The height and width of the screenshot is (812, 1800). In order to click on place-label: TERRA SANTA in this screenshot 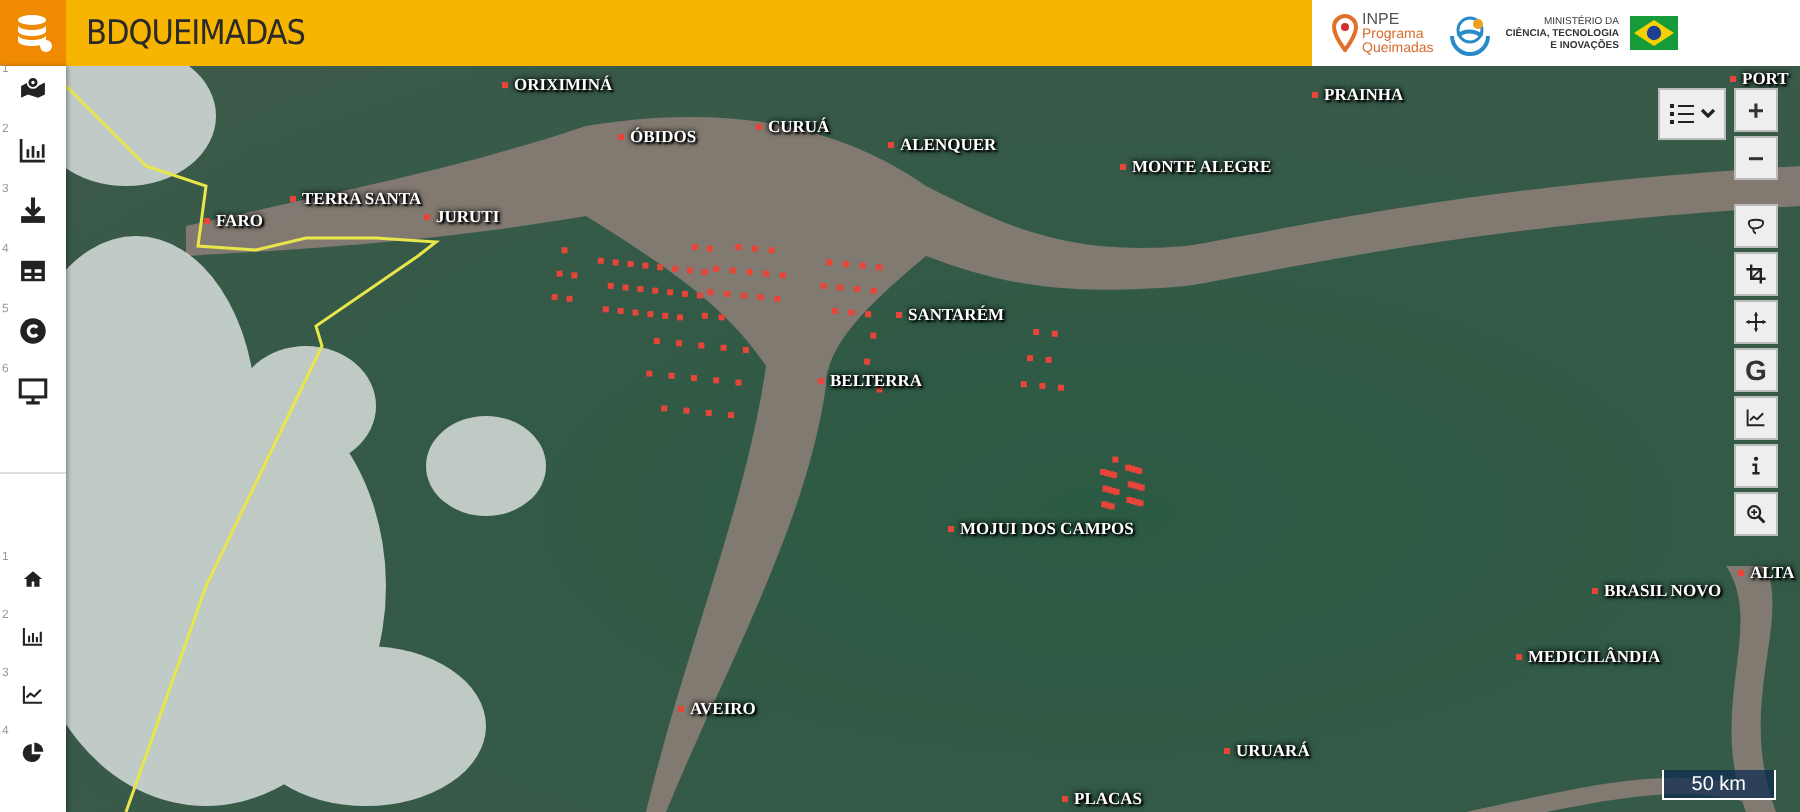, I will do `click(362, 198)`.